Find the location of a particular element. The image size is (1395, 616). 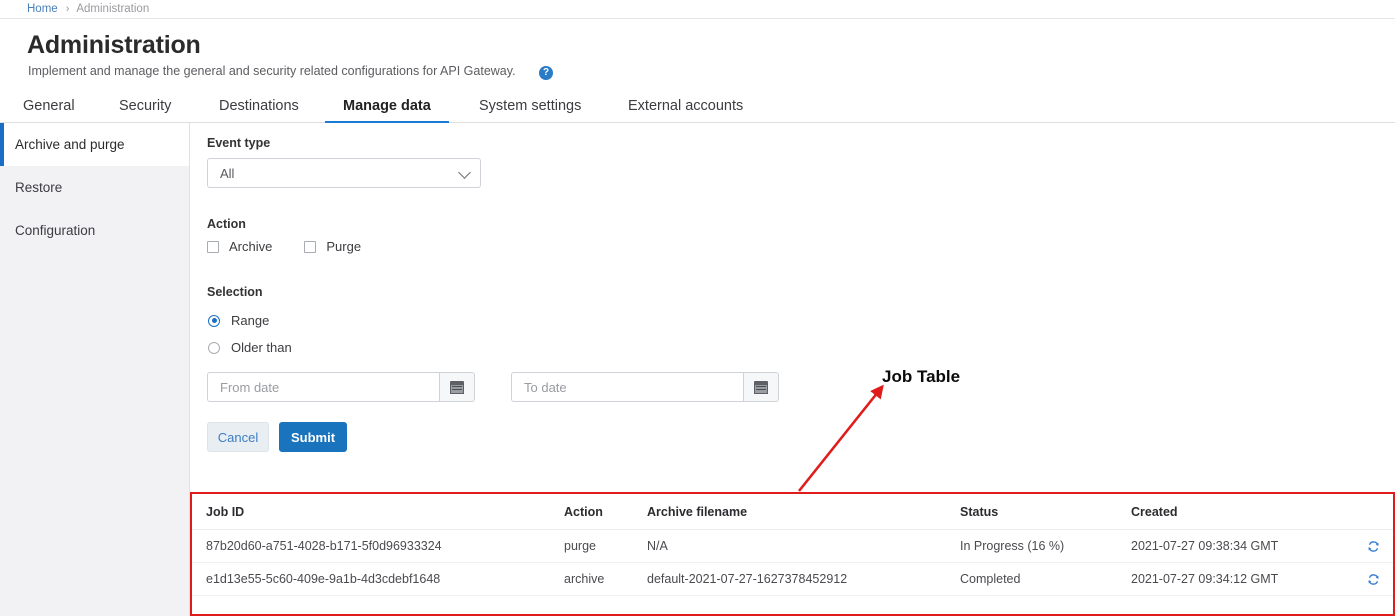

cell-job-id: 87b20d60-a751-4028-b171-5f0d96933324 is located at coordinates (324, 546).